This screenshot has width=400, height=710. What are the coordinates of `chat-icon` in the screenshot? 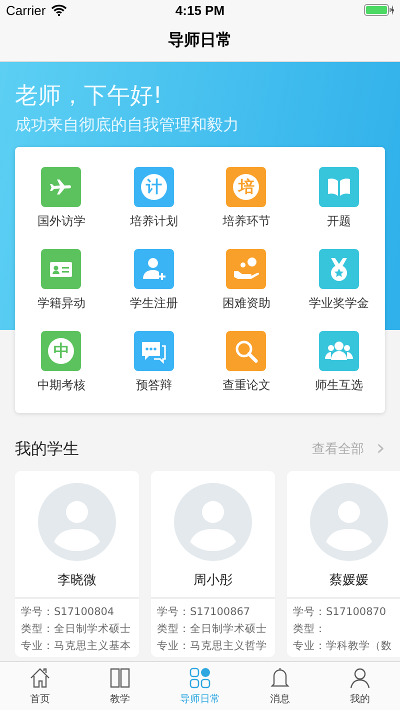 It's located at (154, 351).